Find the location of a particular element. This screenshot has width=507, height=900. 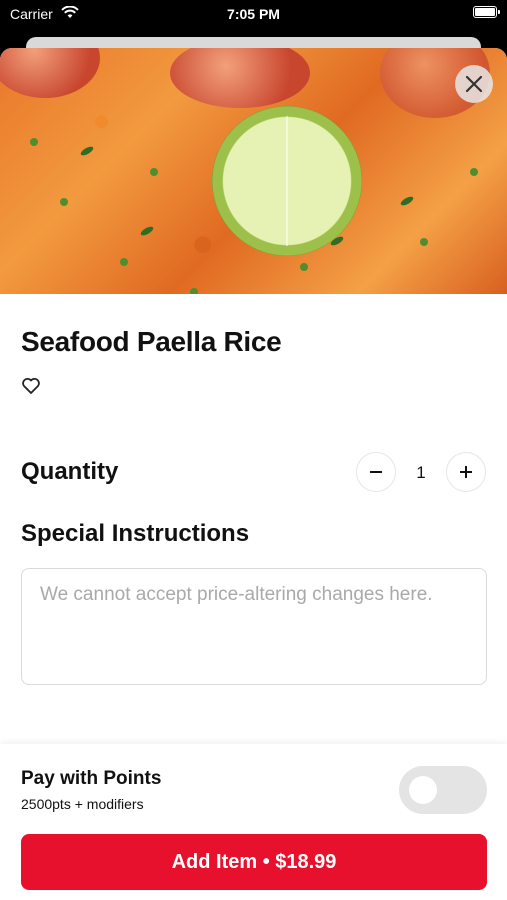

add-item-button: Add Item • $18.99 is located at coordinates (254, 862).